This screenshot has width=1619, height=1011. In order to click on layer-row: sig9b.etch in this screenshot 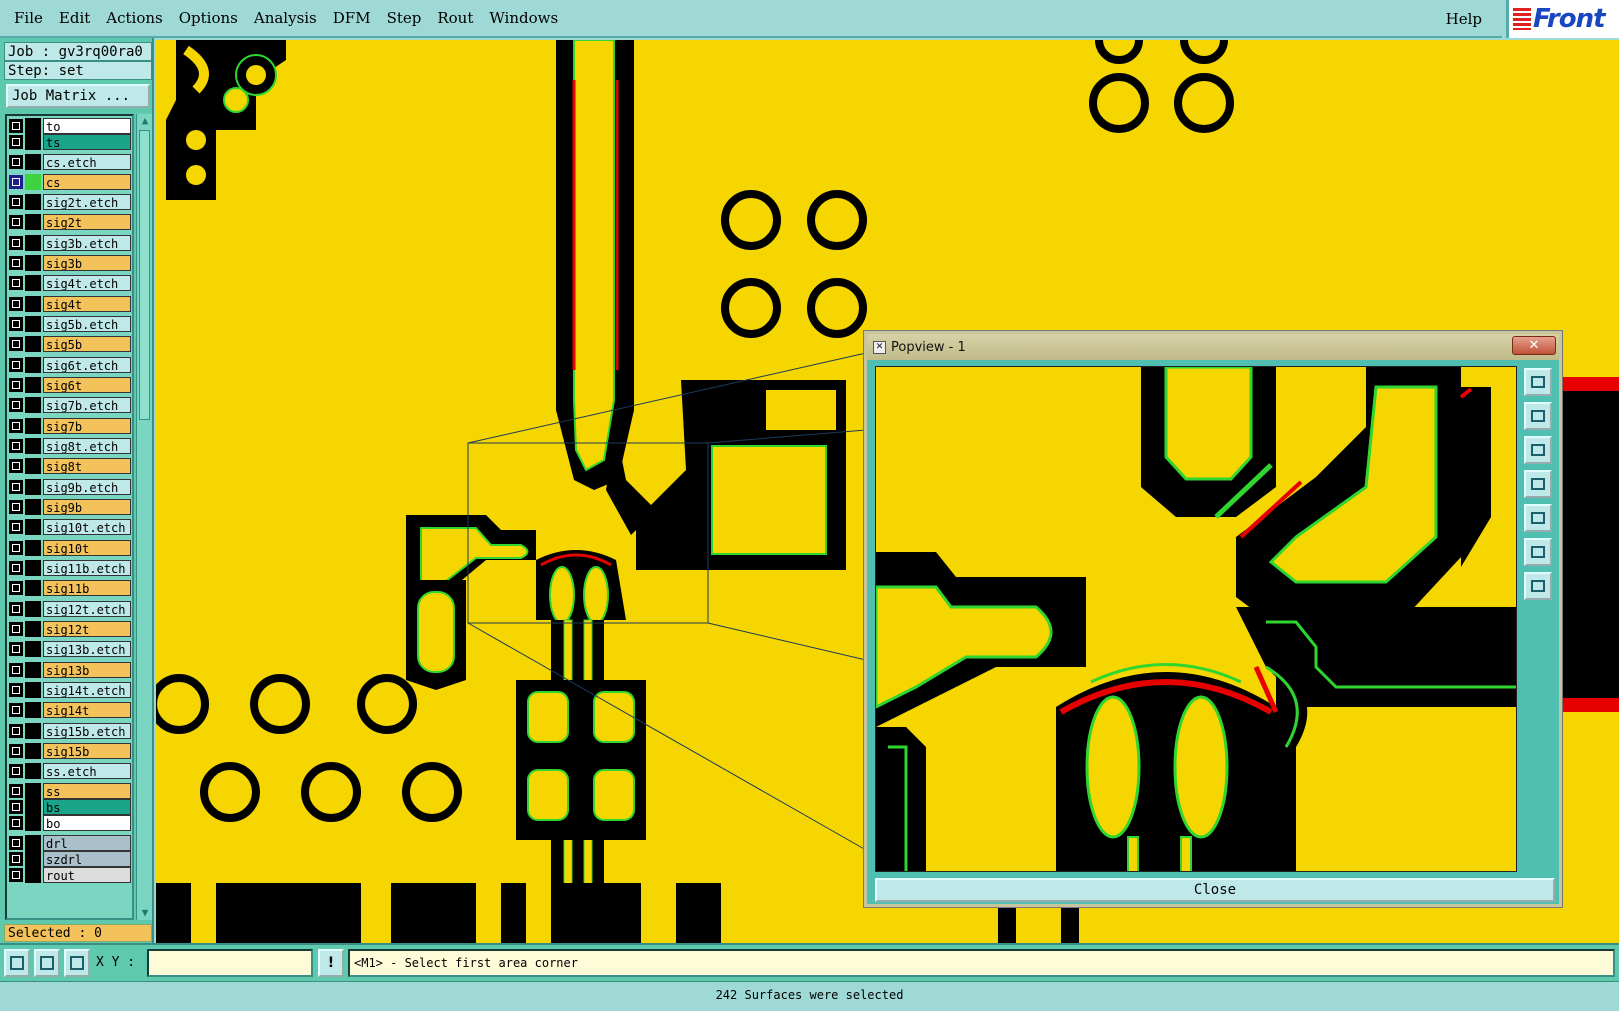, I will do `click(70, 487)`.